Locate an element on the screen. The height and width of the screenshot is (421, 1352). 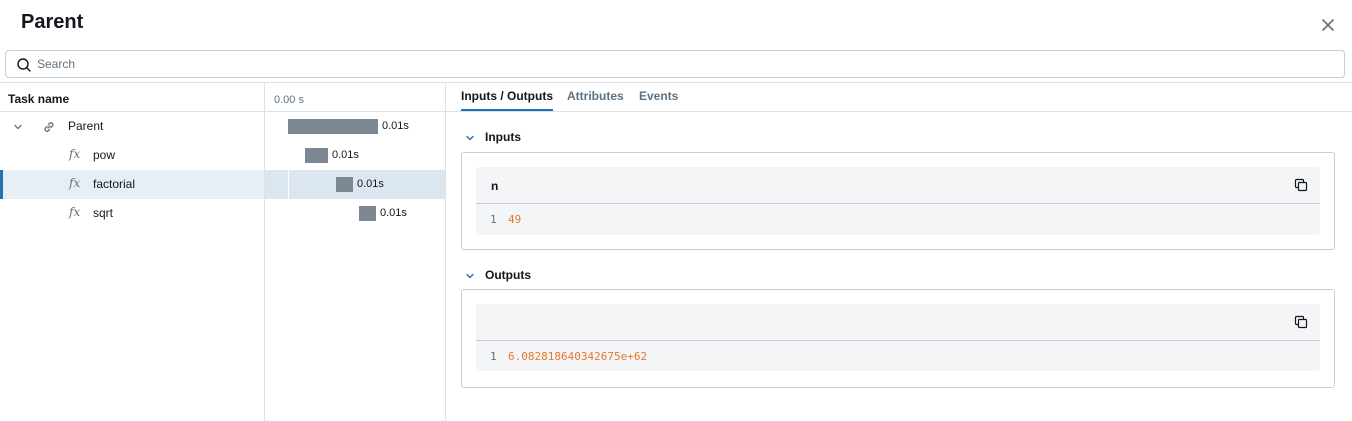
inputs-code-block: n 1 49 is located at coordinates (898, 201).